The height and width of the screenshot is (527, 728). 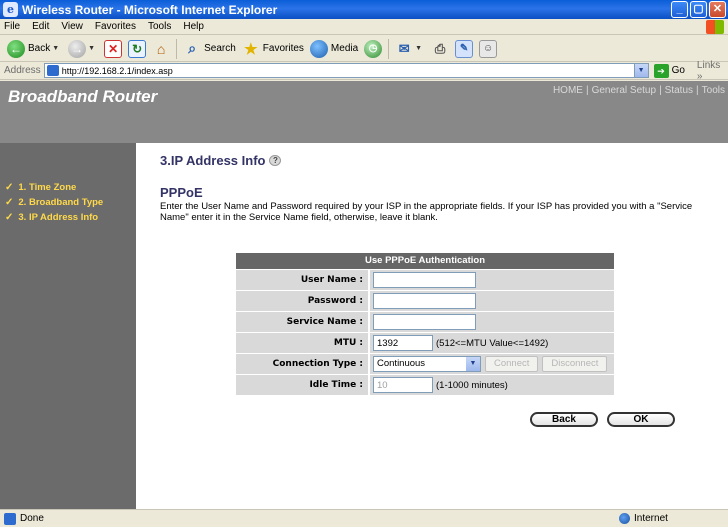 I want to click on menu-view: View, so click(x=72, y=26).